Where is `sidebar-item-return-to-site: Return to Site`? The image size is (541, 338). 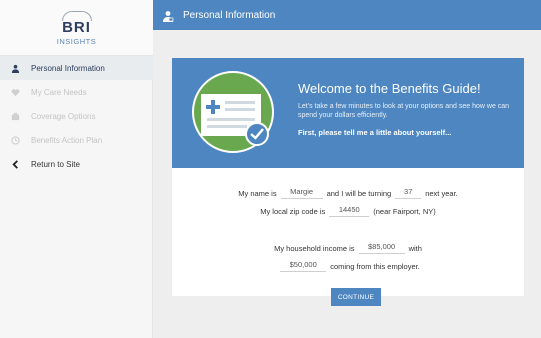 sidebar-item-return-to-site: Return to Site is located at coordinates (76, 164).